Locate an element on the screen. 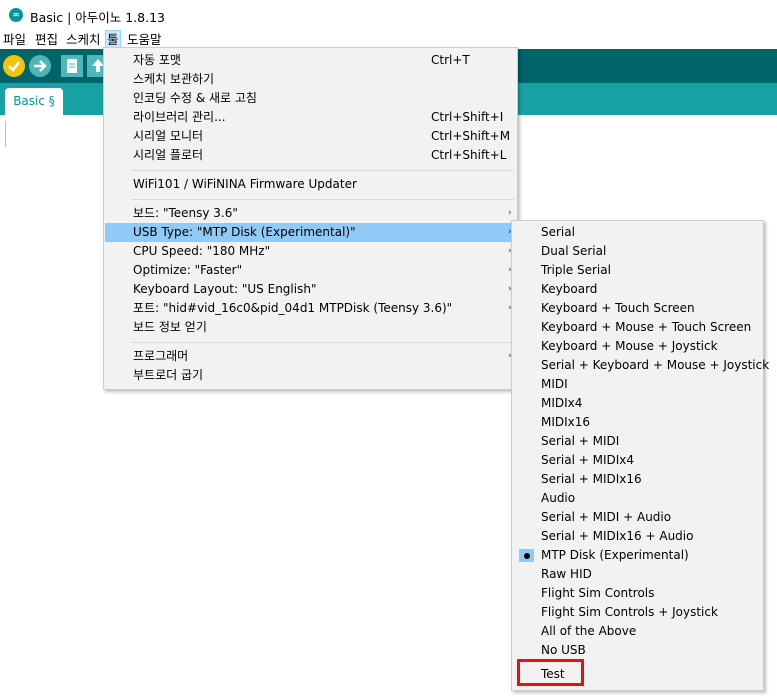  usb-option-midix16: MIDIx16 is located at coordinates (637, 422).